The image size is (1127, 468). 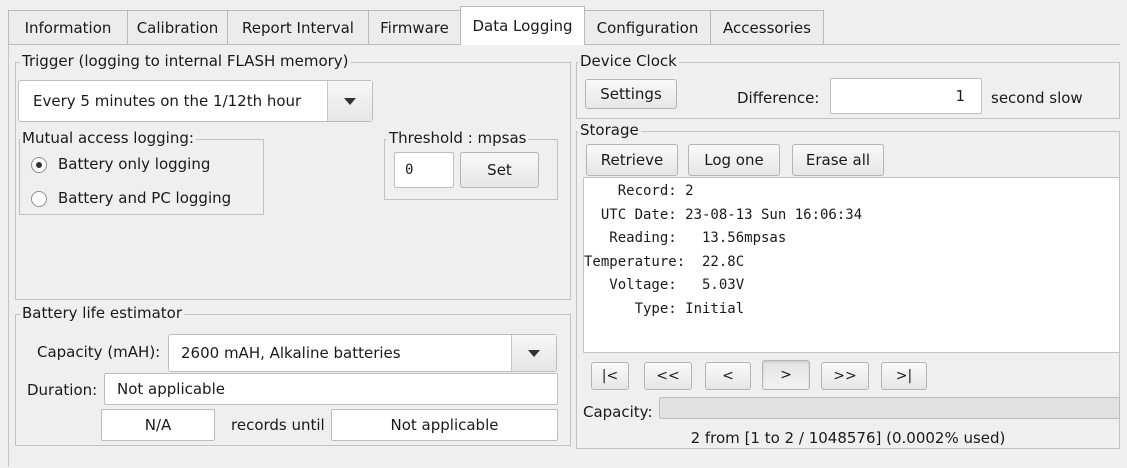 I want to click on tab-data-logging: Data Logging, so click(x=522, y=25).